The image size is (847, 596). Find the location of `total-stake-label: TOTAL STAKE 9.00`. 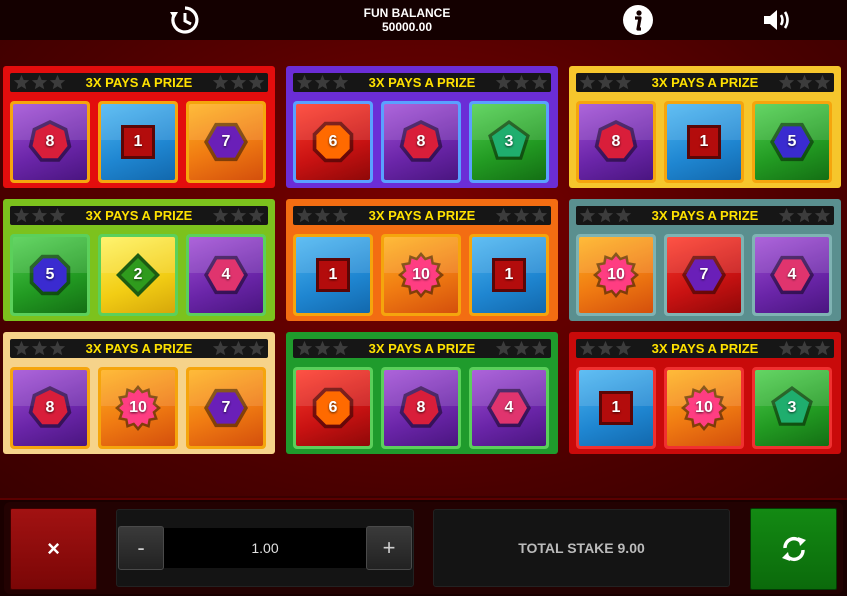

total-stake-label: TOTAL STAKE 9.00 is located at coordinates (581, 548).